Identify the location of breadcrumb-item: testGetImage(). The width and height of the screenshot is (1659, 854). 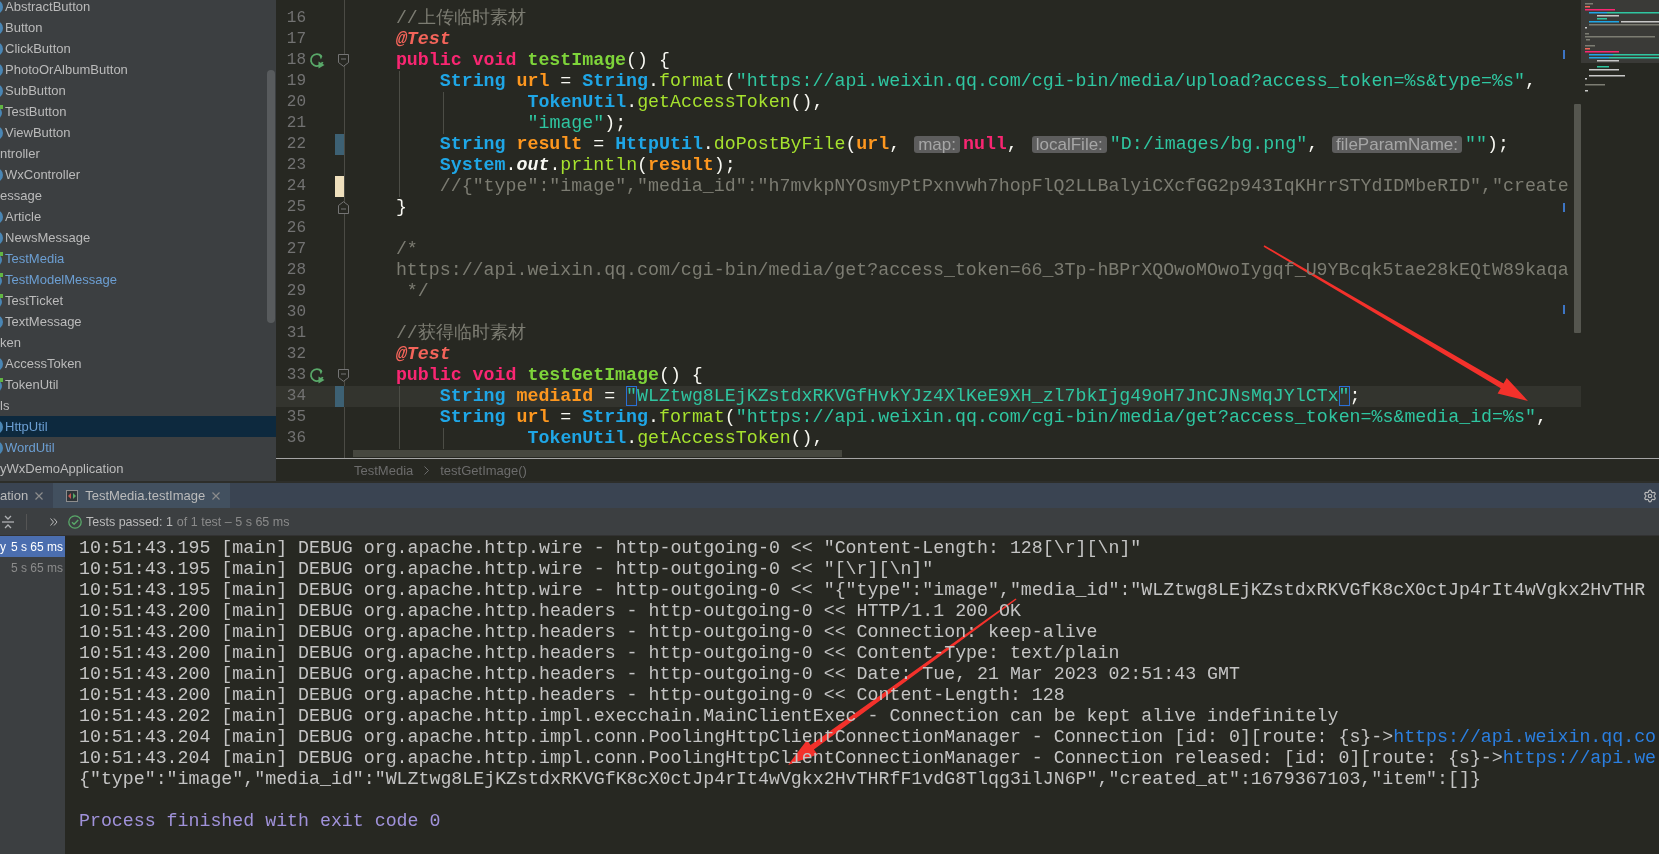
(483, 470).